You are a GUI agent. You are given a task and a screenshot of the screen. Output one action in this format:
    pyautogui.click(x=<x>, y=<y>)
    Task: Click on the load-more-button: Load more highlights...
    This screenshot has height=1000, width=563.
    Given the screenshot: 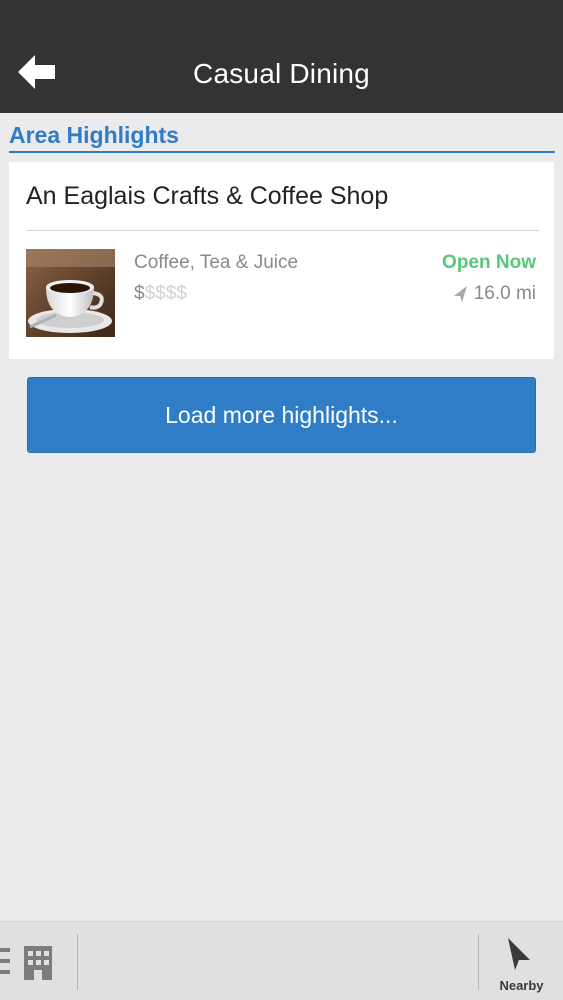 What is the action you would take?
    pyautogui.click(x=281, y=415)
    